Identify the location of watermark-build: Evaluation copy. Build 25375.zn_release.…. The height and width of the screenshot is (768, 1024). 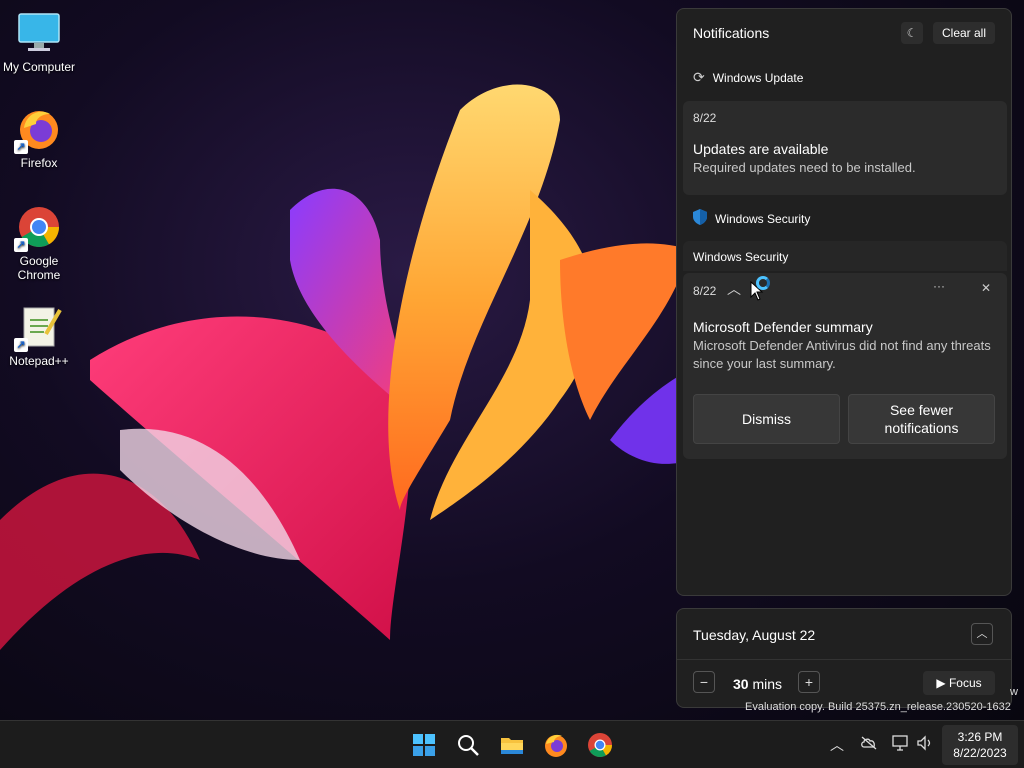
(878, 707).